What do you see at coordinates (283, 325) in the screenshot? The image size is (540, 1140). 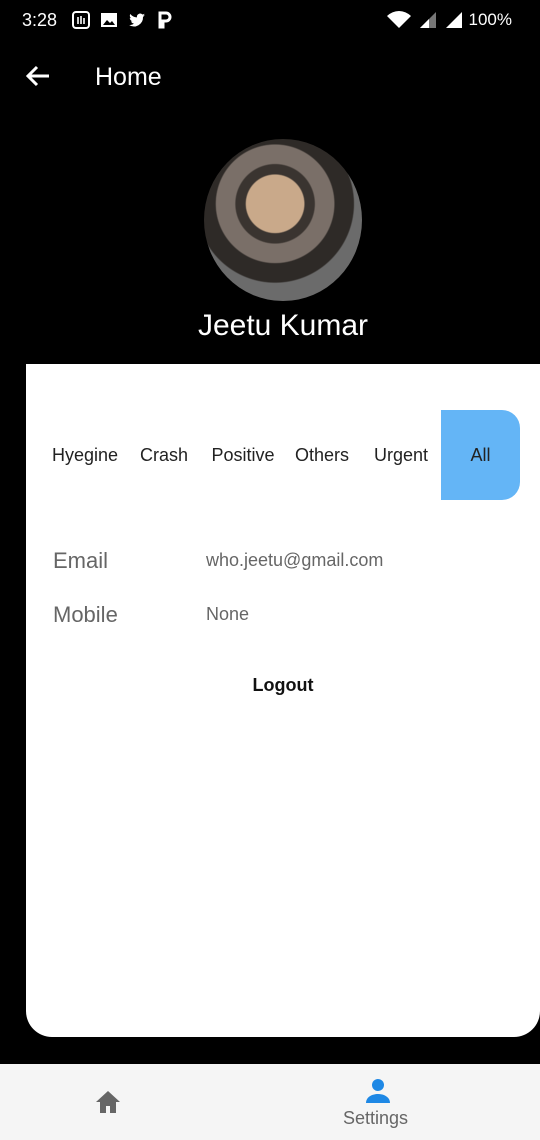 I see `profile-name: Jeetu Kumar` at bounding box center [283, 325].